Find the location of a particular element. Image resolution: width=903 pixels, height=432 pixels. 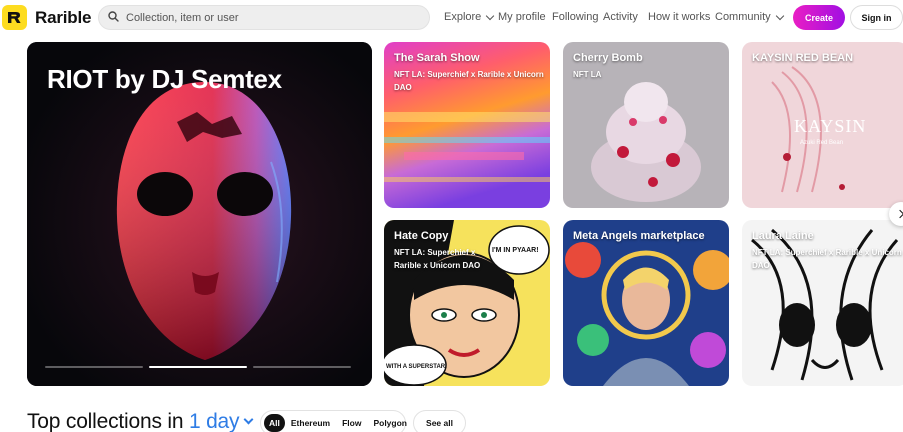

card-artwork: I'M IN PYAAR! WITH A SUPERSTAR! is located at coordinates (467, 303).